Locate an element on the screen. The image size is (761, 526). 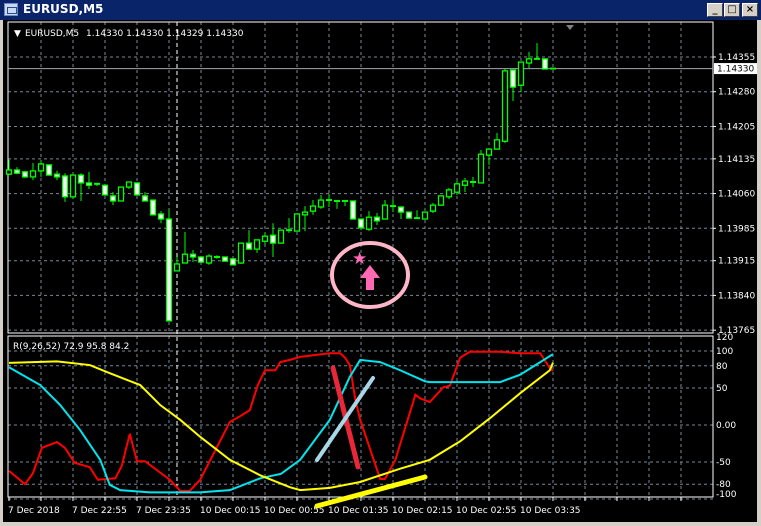
chart-menu-triangle: ▼ is located at coordinates (17, 34).